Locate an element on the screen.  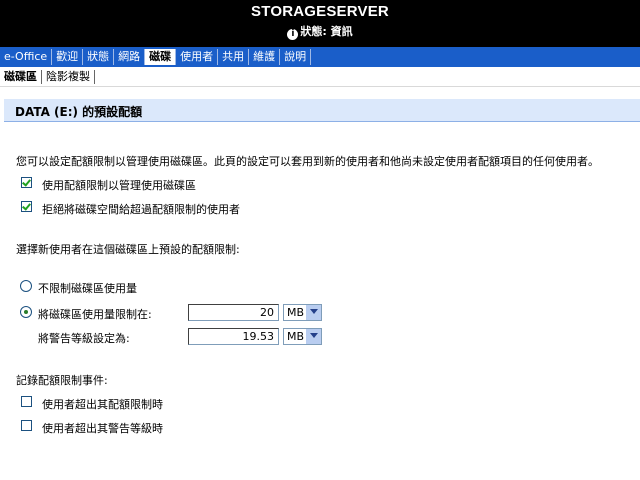
status-line: i 狀態: 資訊 is located at coordinates (320, 31).